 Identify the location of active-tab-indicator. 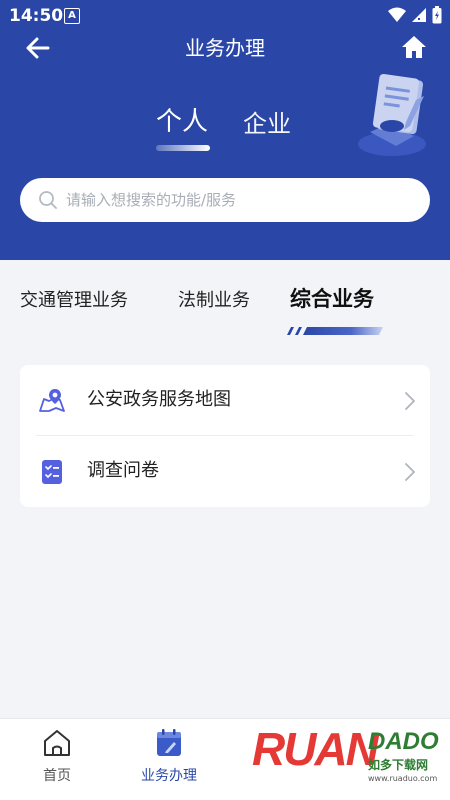
(183, 148).